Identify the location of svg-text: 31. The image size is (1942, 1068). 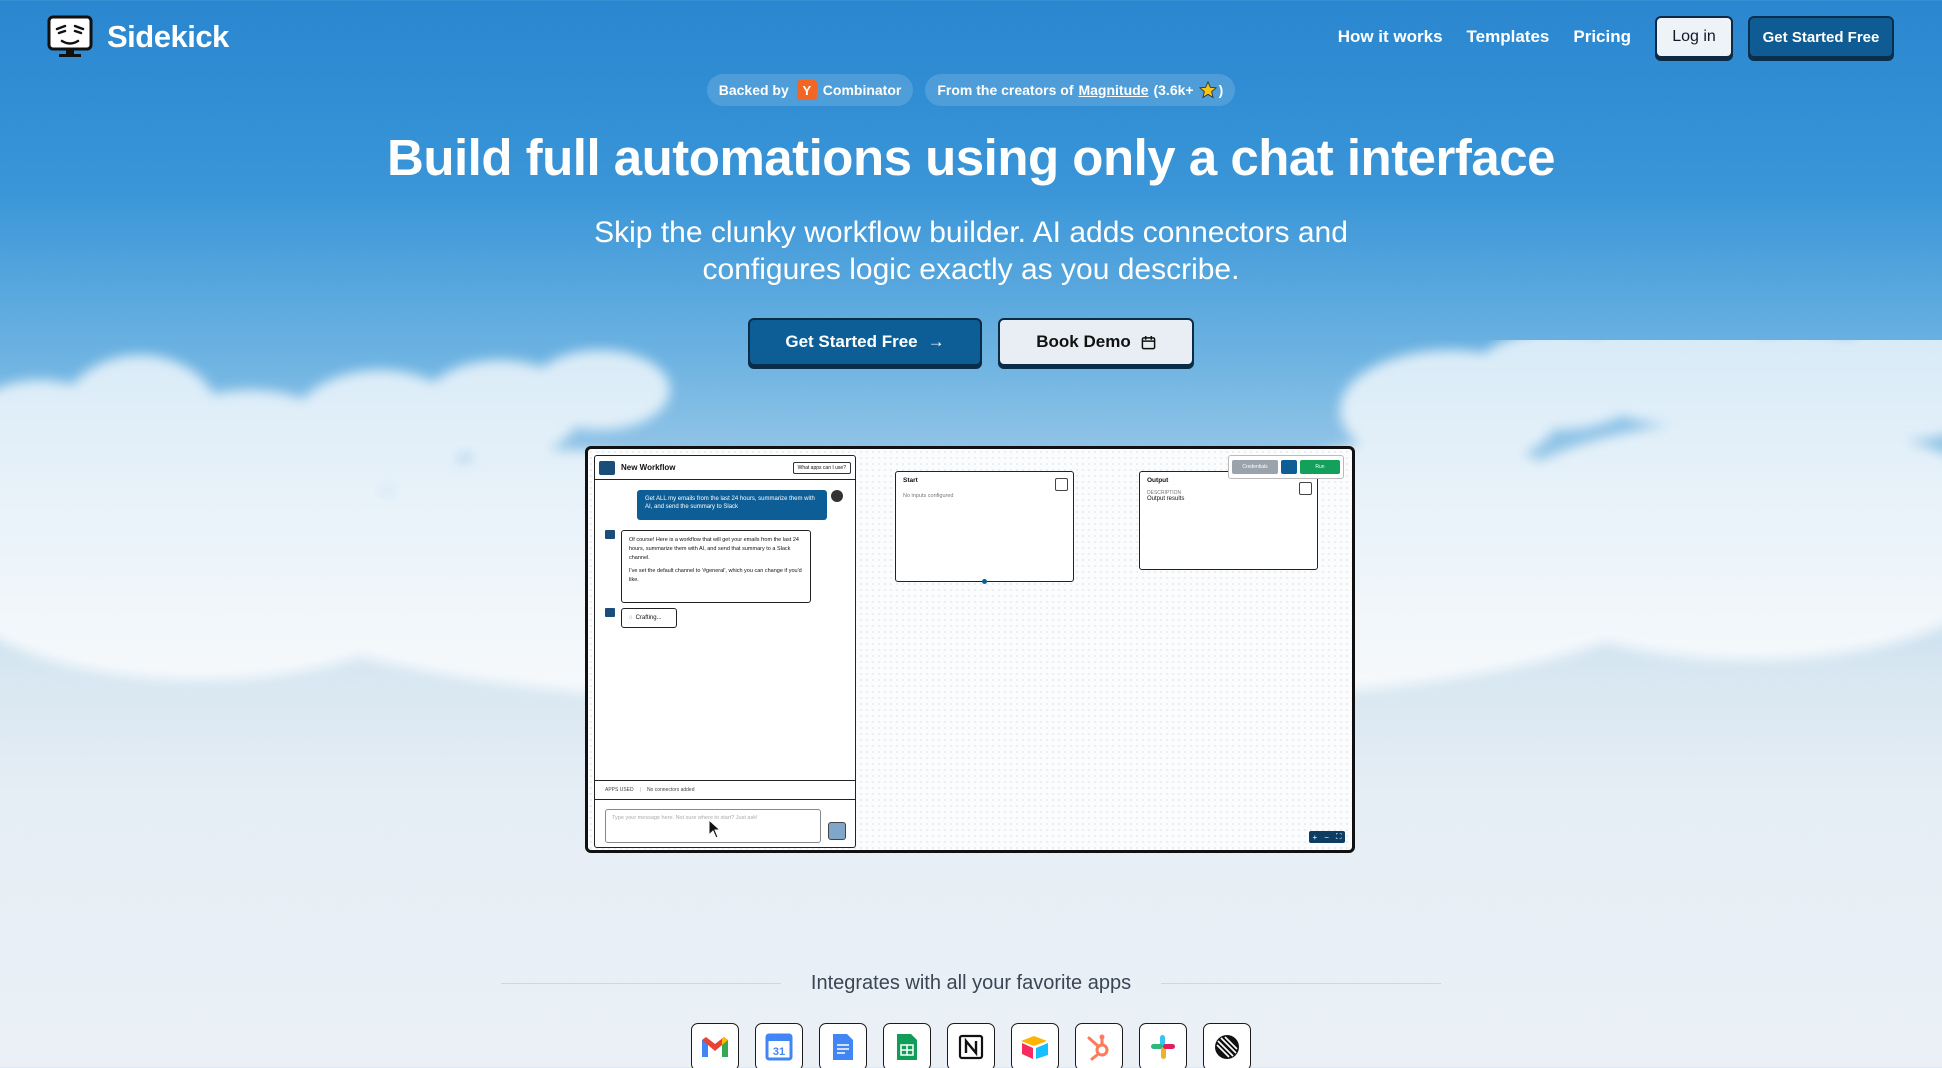
(779, 1052).